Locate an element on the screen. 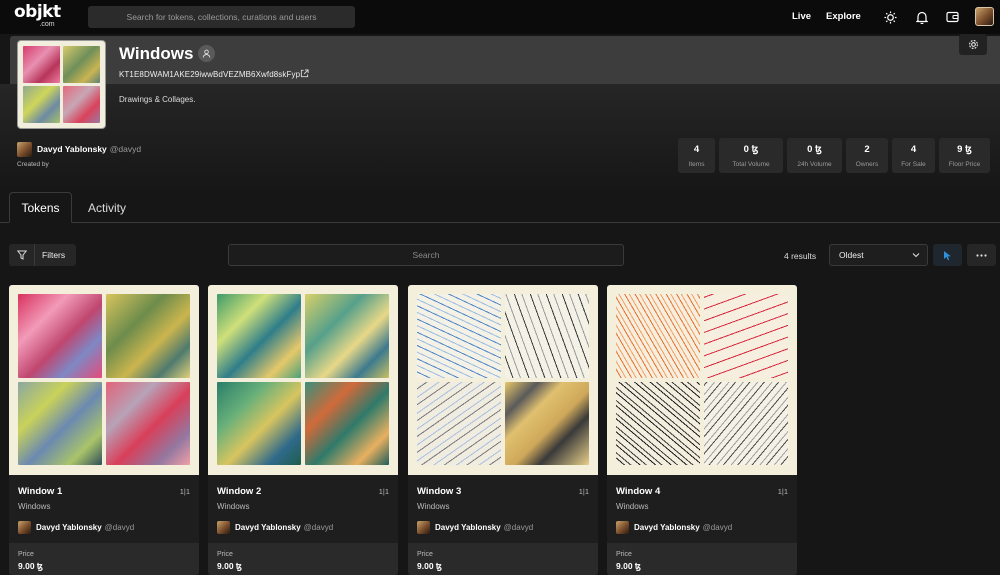  wallet-icon is located at coordinates (952, 17).